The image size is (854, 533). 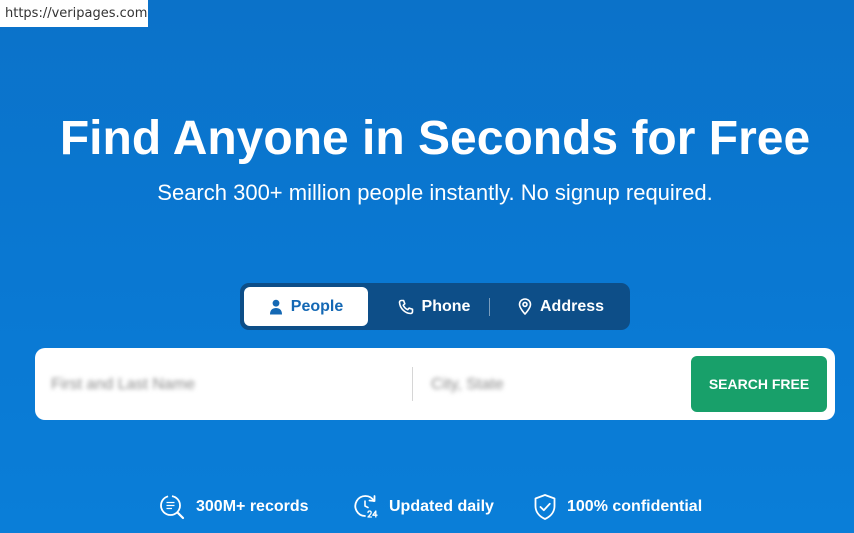 I want to click on url-status-bar: https://veripages.com, so click(x=74, y=13).